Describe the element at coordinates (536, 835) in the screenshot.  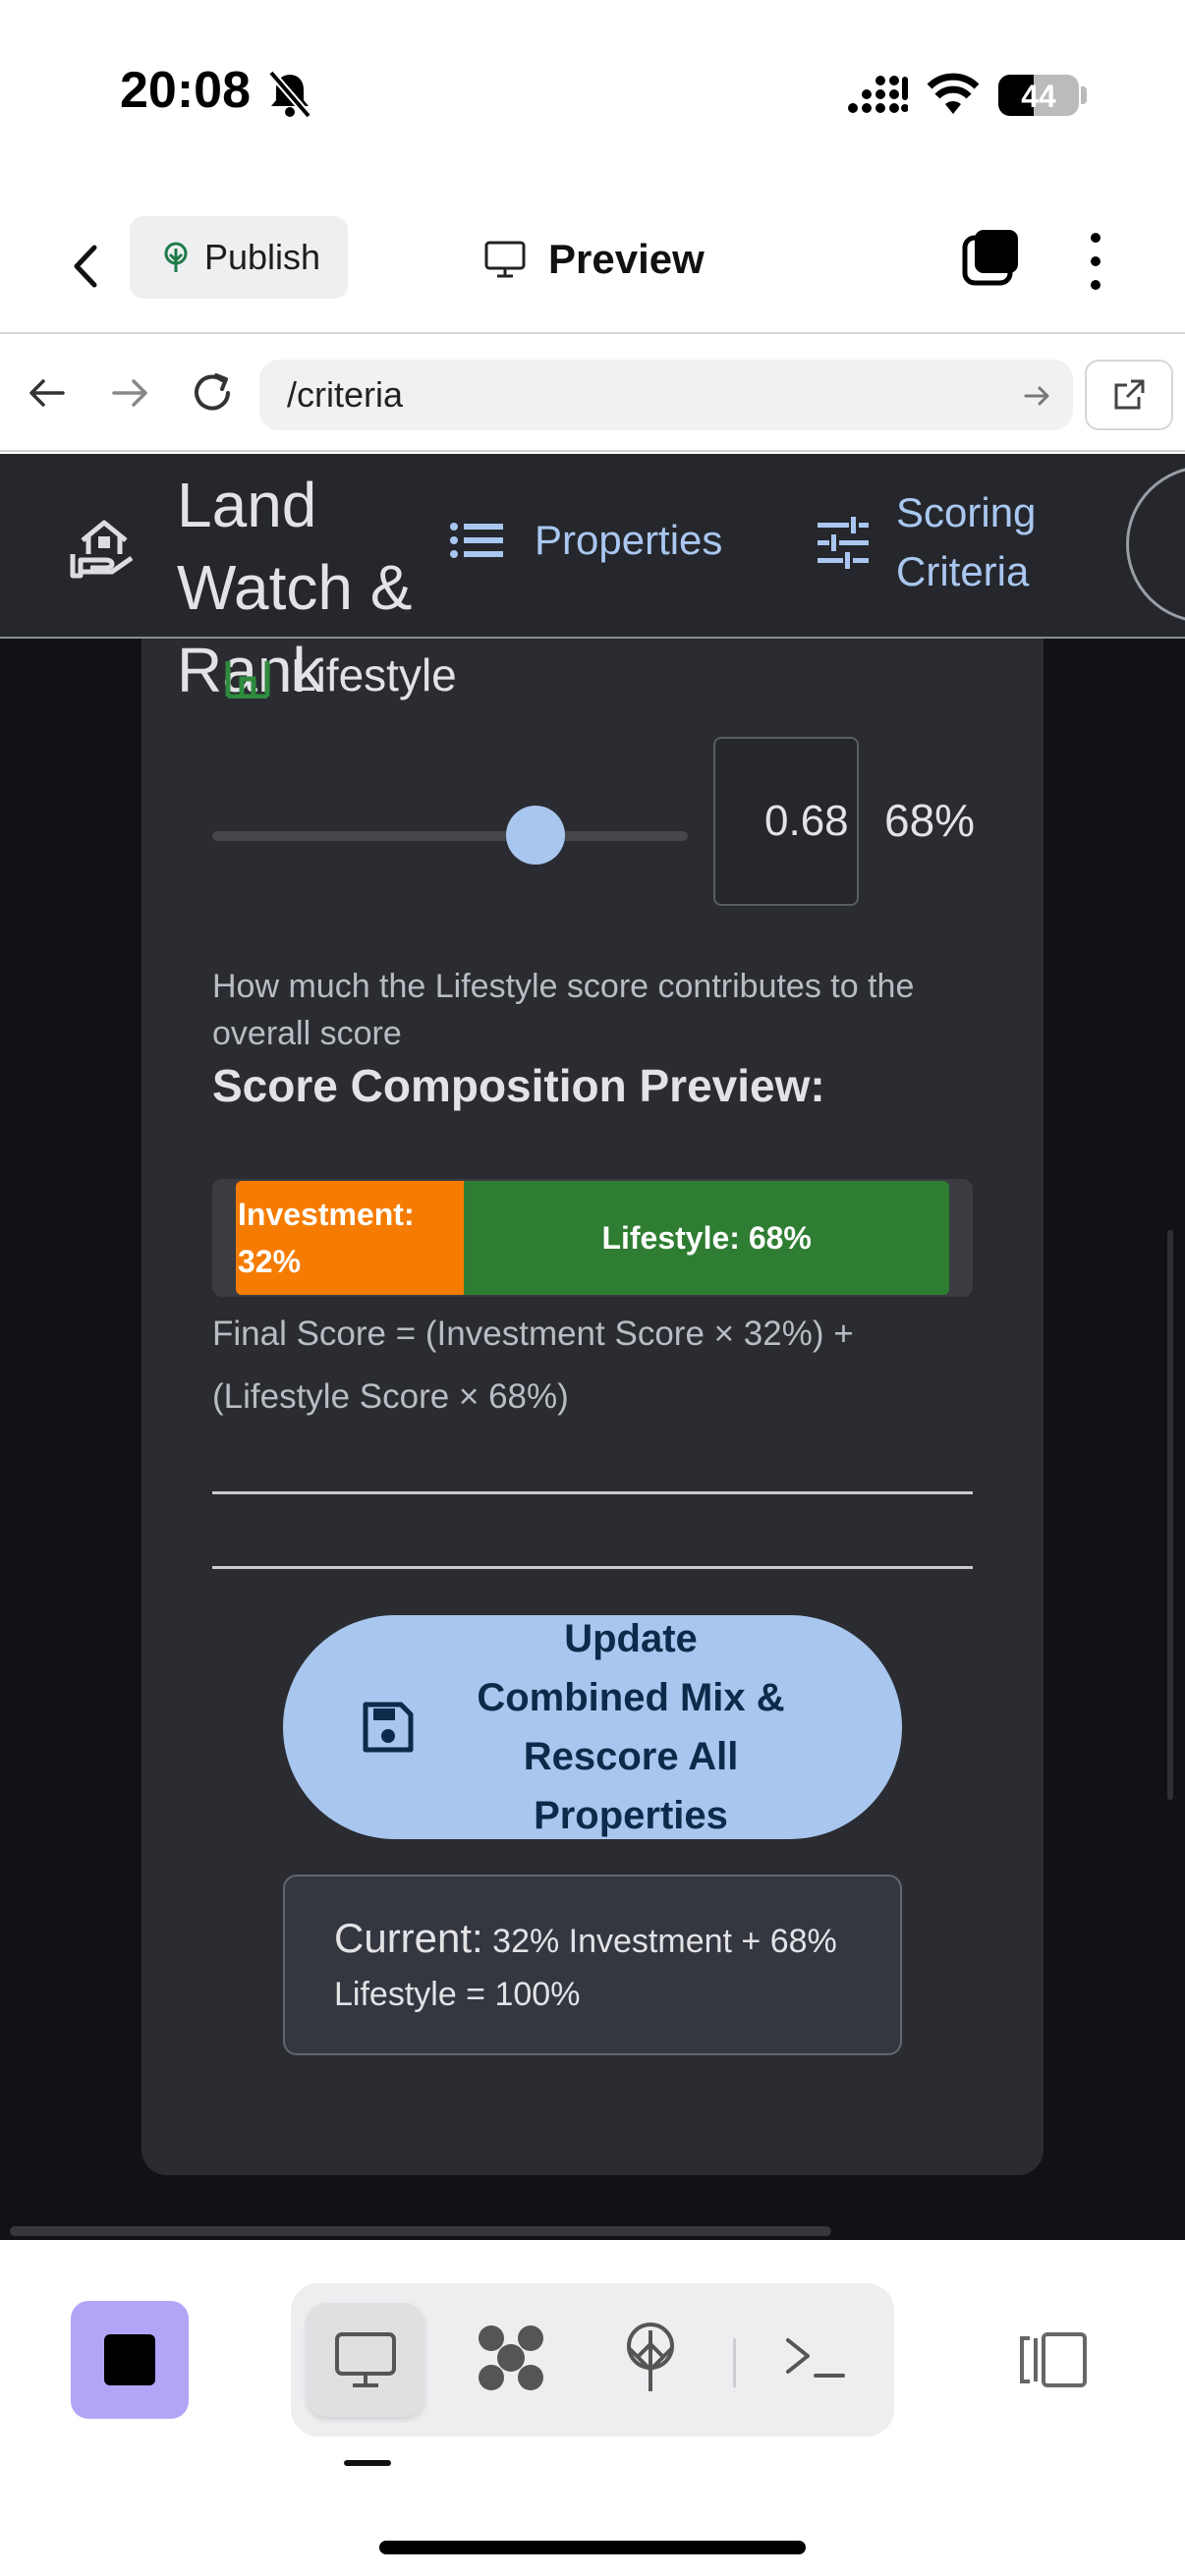
I see `slider-thumb` at that location.